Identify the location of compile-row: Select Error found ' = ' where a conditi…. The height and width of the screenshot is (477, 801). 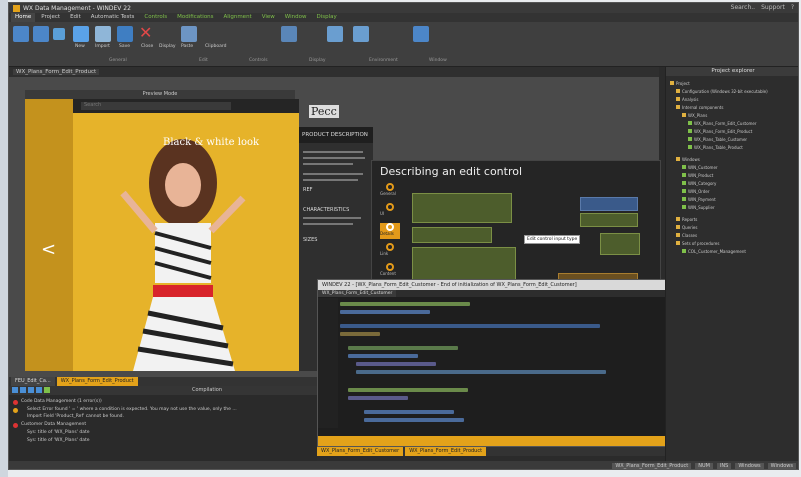
(132, 409).